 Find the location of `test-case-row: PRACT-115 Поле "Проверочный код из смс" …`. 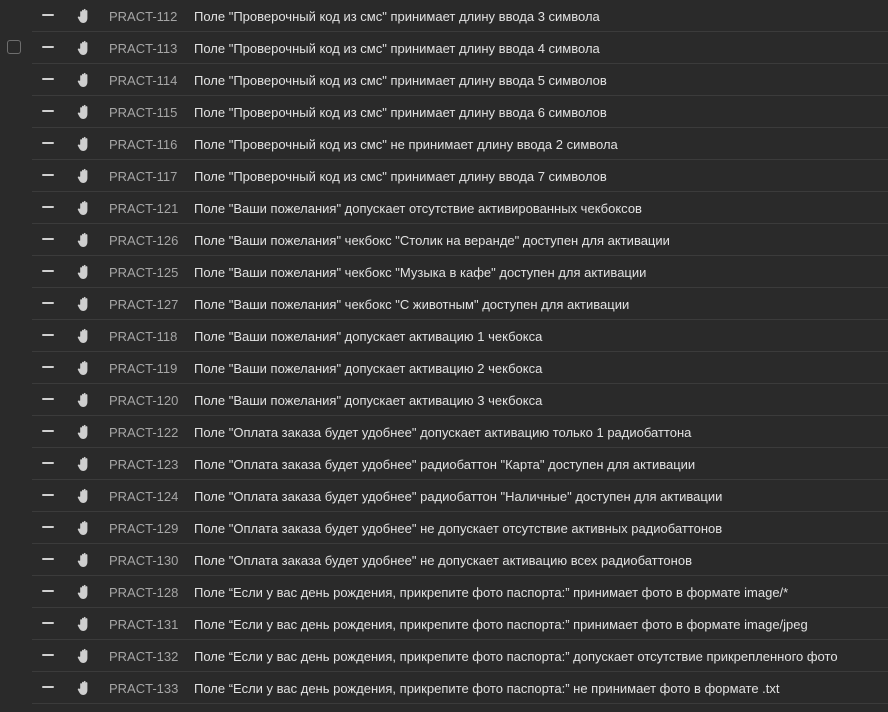

test-case-row: PRACT-115 Поле "Проверочный код из смс" … is located at coordinates (444, 112).